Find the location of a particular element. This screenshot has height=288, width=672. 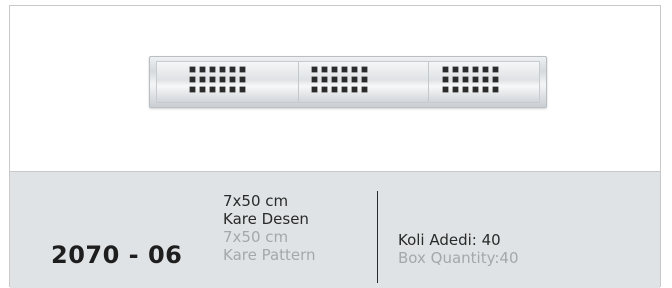

drain-grate-image is located at coordinates (348, 82).